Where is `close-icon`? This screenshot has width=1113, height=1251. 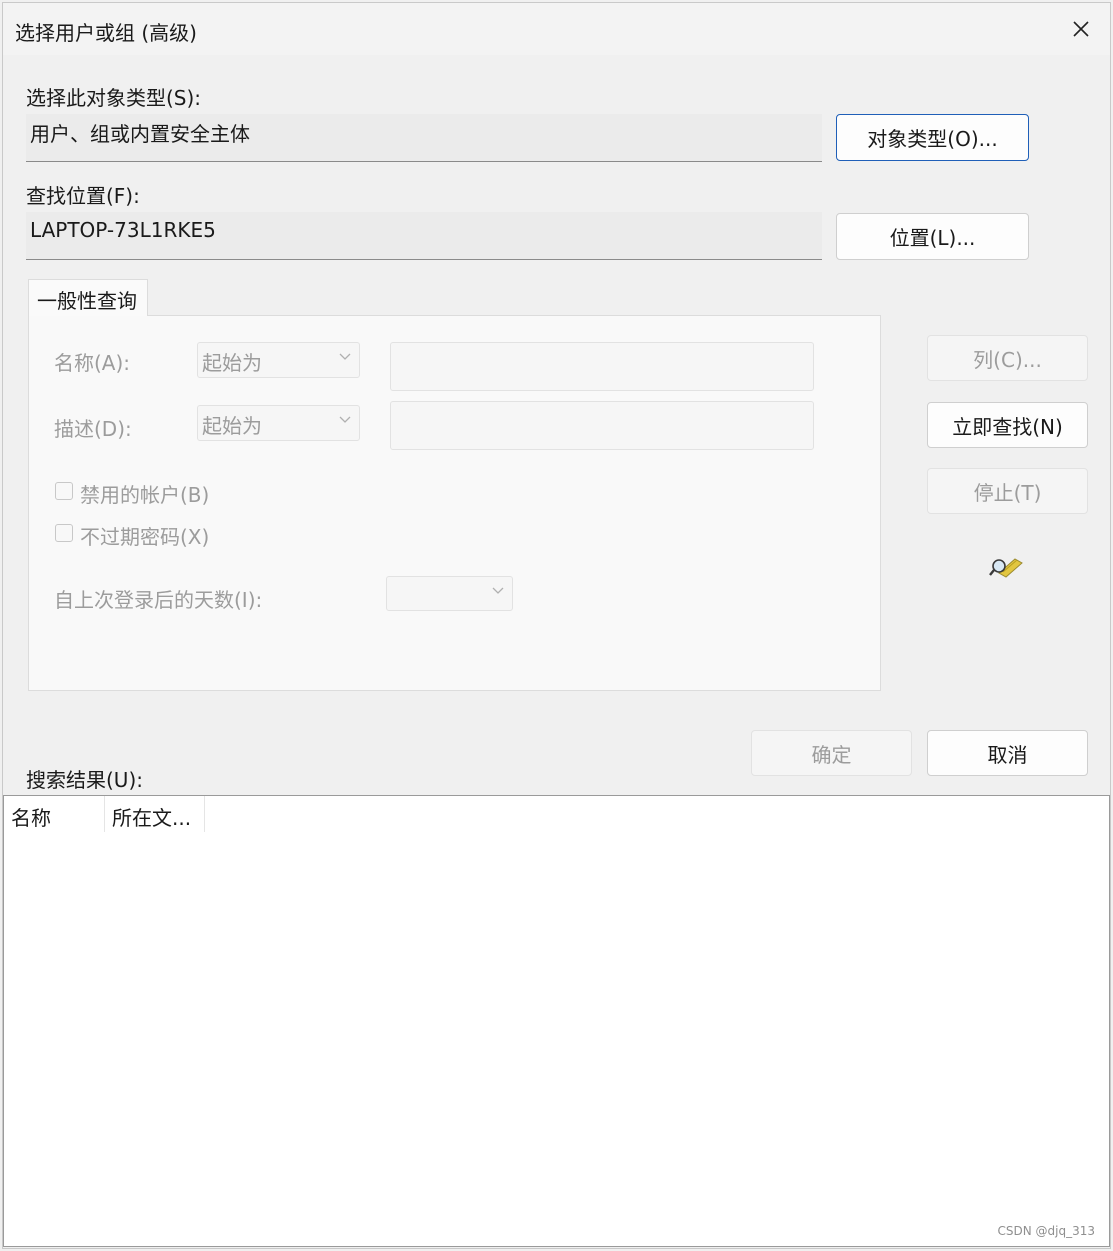 close-icon is located at coordinates (1081, 29).